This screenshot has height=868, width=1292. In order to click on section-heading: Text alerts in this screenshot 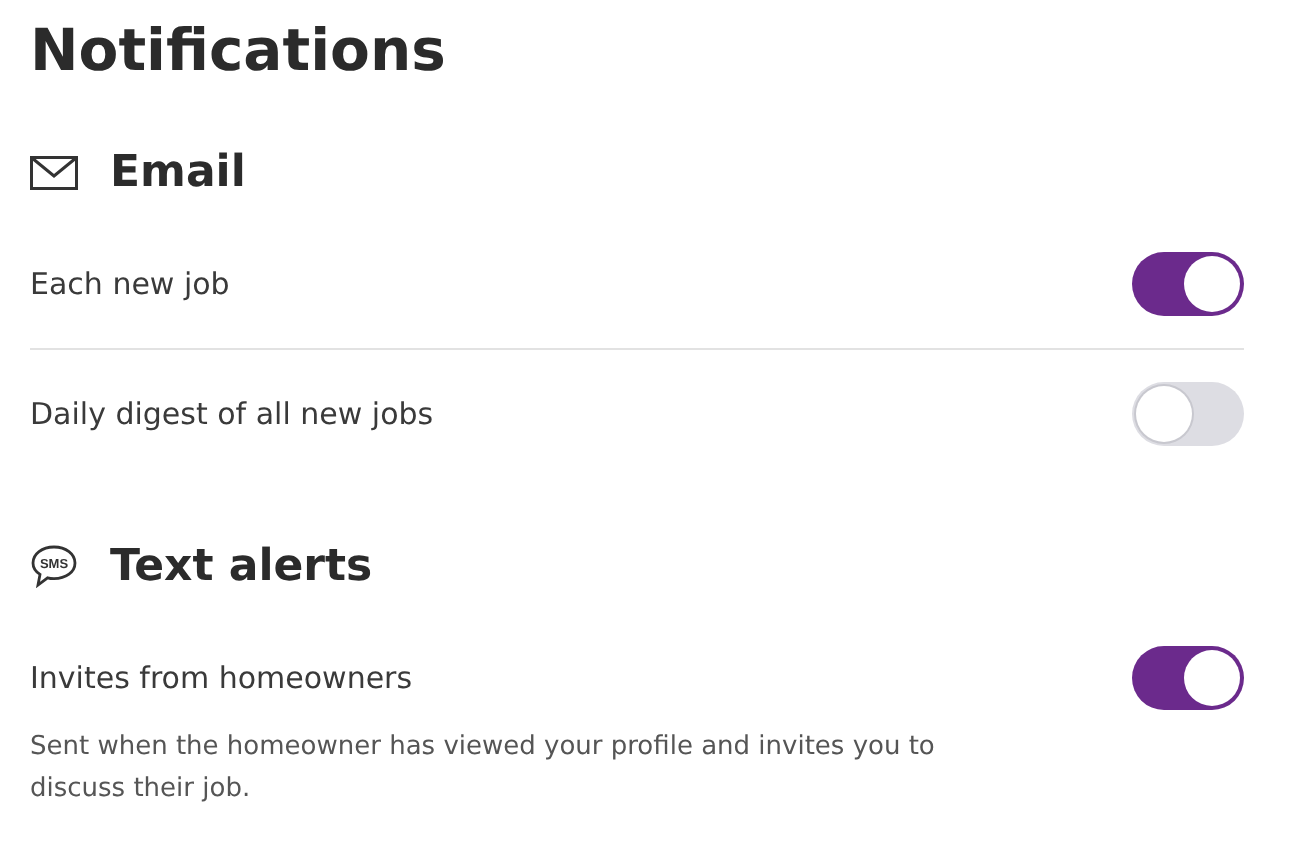, I will do `click(241, 566)`.